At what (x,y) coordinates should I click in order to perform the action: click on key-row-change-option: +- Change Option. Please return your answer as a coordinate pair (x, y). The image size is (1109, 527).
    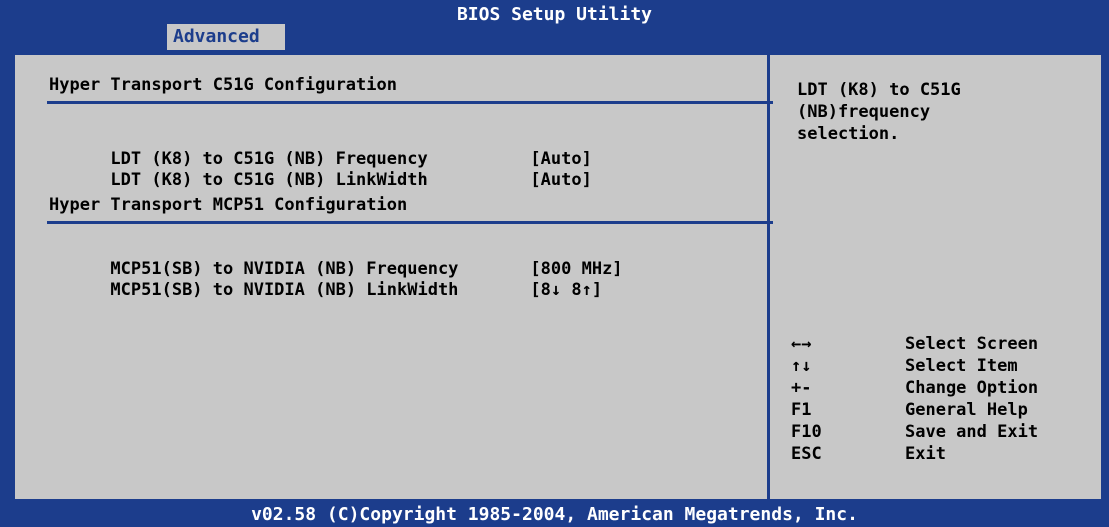
    Looking at the image, I should click on (914, 388).